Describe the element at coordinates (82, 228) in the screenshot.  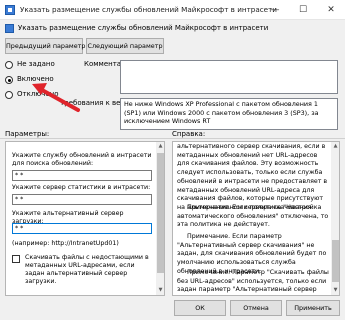
I see `alt-download-input: * *` at that location.